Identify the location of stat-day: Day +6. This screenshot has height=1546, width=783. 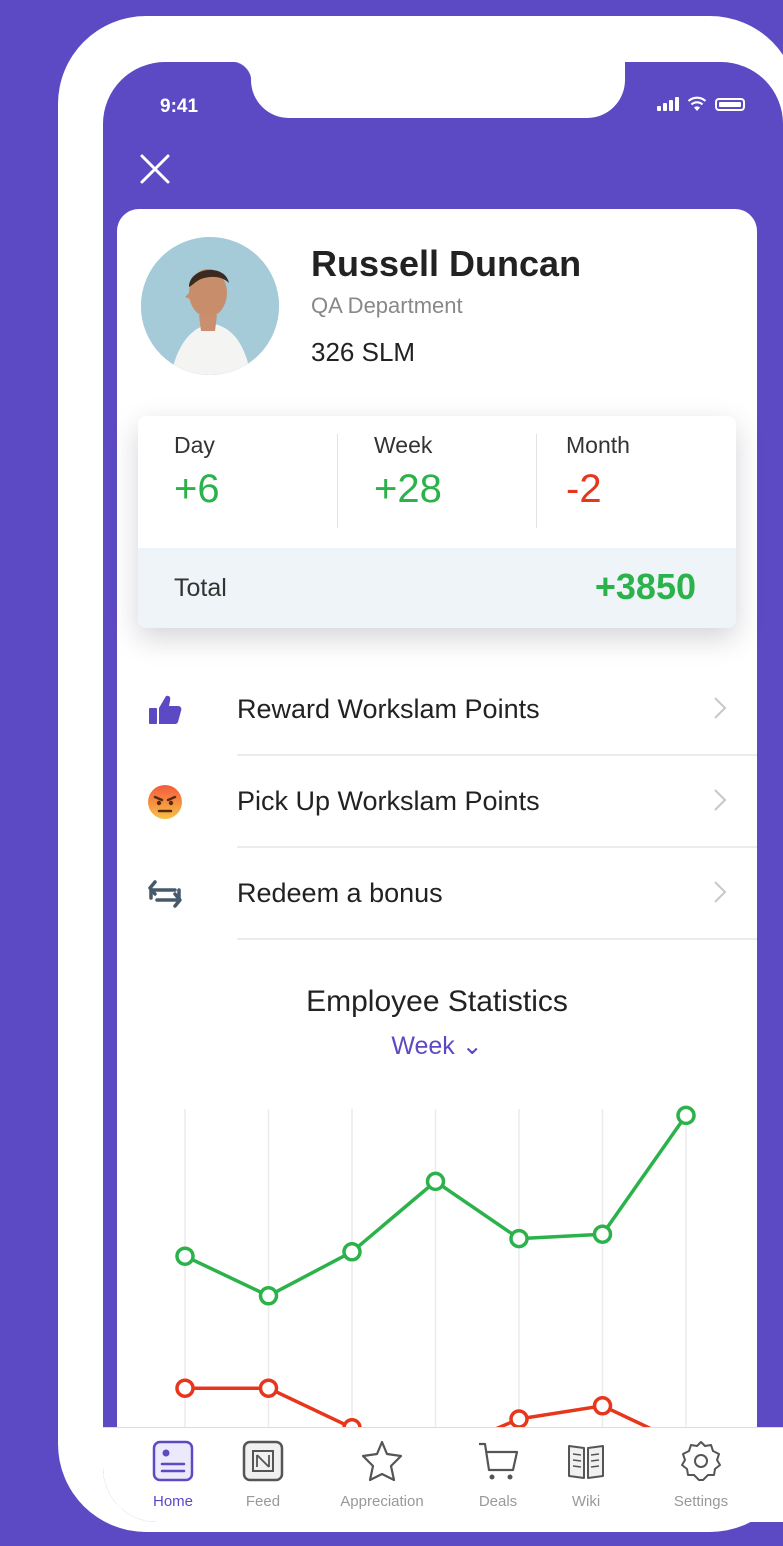
(197, 472).